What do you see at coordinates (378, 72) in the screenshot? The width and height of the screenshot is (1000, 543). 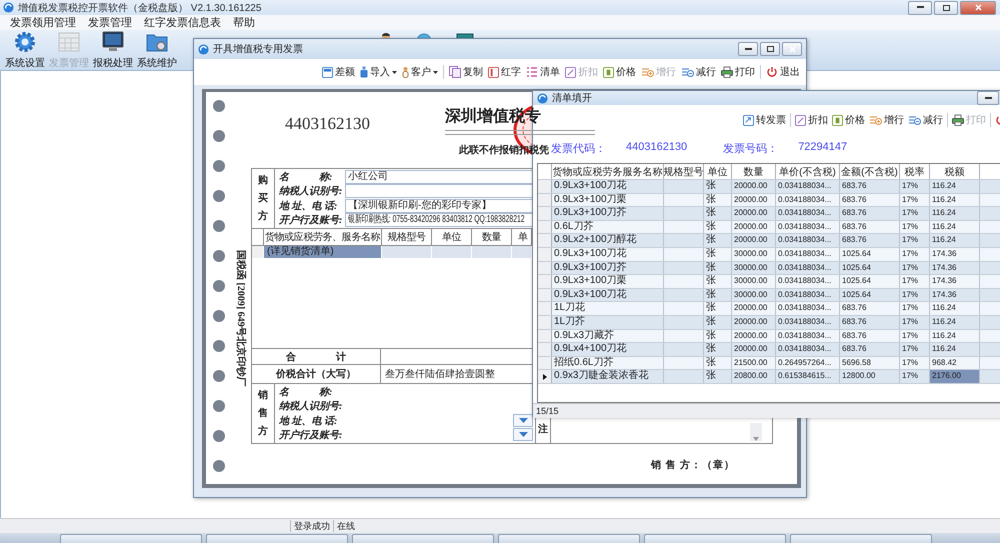 I see `toolbar-button: 导入` at bounding box center [378, 72].